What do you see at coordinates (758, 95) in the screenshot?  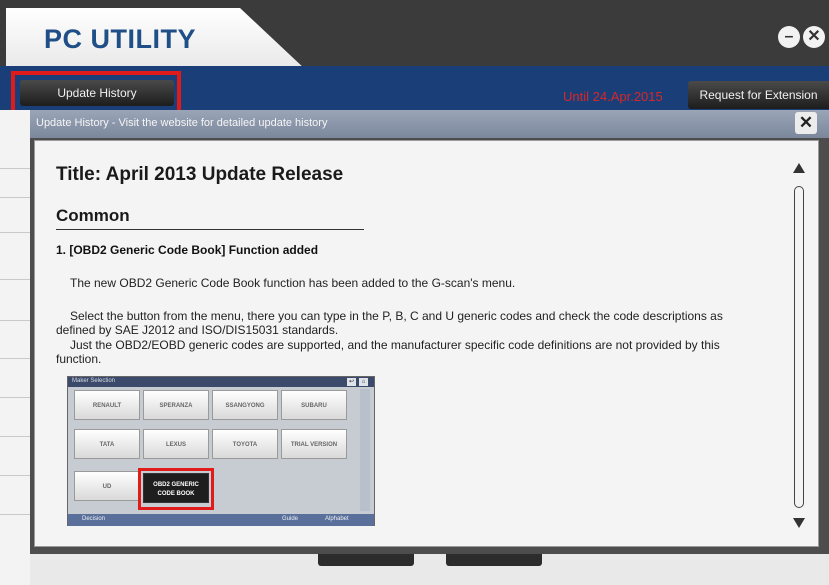 I see `request-extension-button: Request for Extension` at bounding box center [758, 95].